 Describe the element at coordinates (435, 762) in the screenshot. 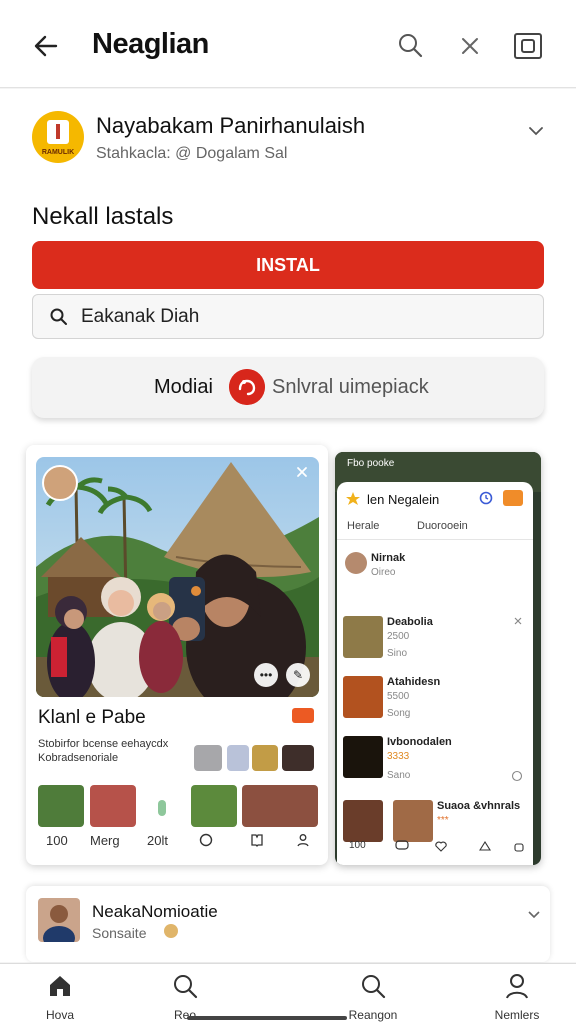

I see `list-item: Ivbonodalen 3333 Sano` at that location.